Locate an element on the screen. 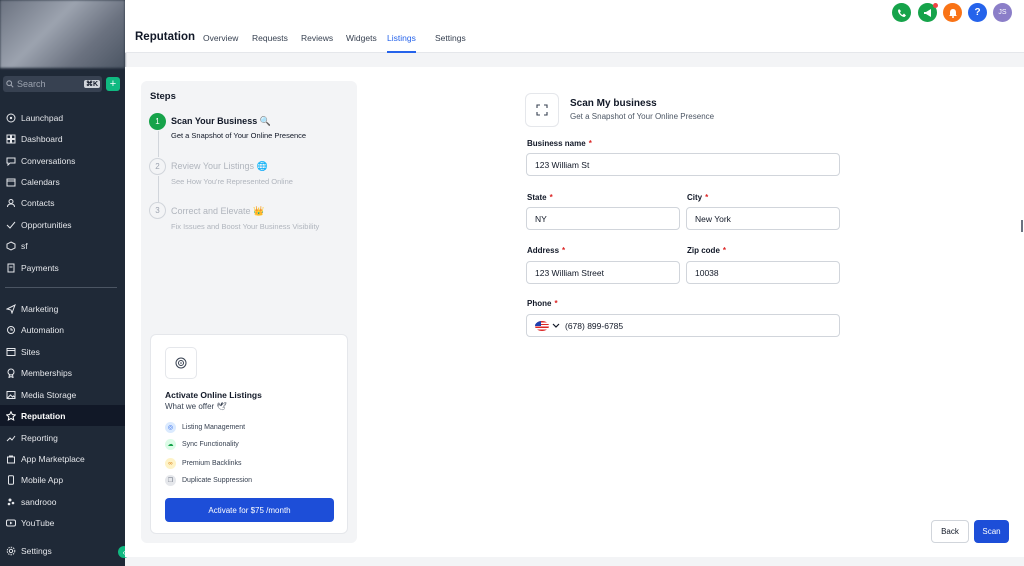  tab-requests: Requests is located at coordinates (270, 43).